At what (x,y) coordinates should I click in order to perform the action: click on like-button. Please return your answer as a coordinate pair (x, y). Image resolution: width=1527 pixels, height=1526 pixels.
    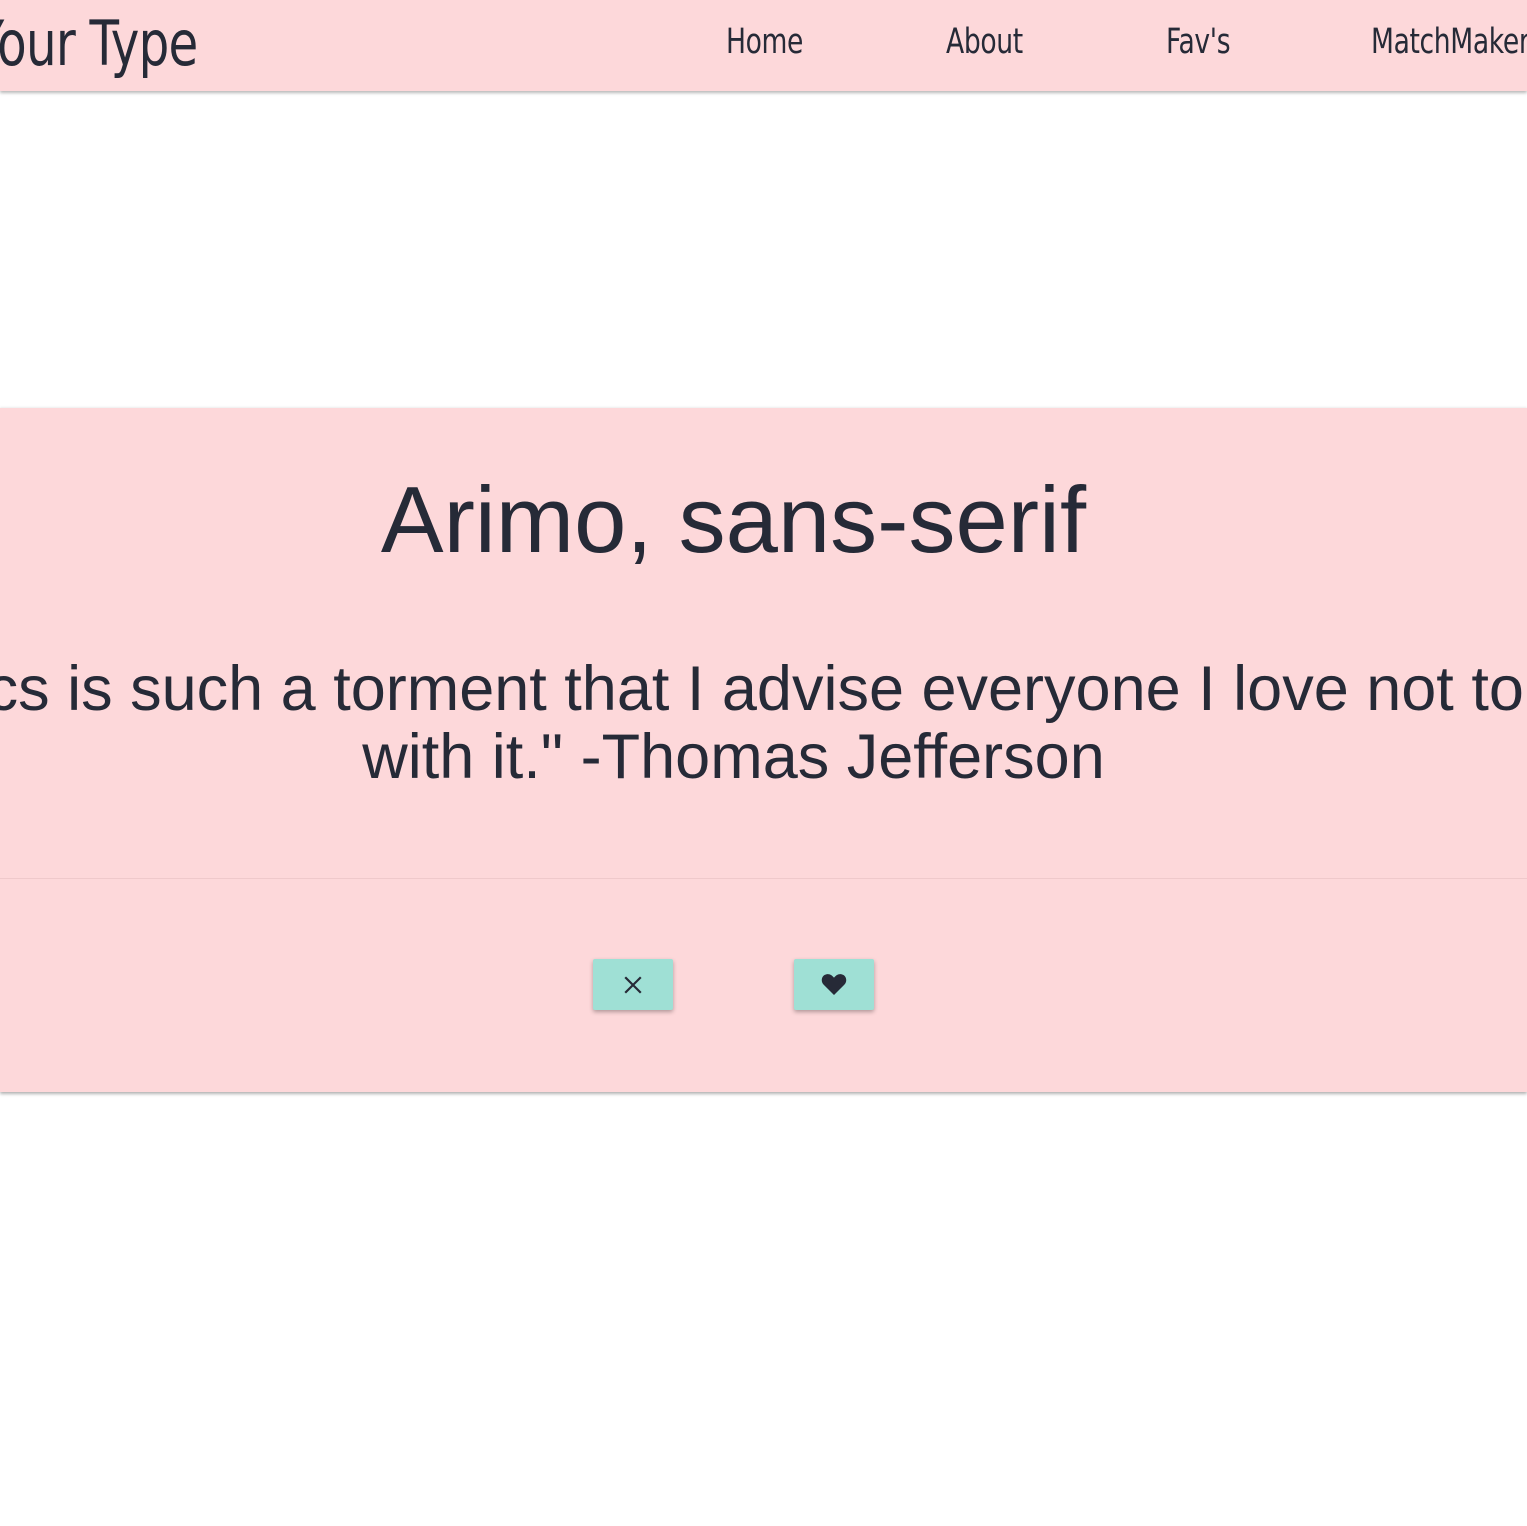
    Looking at the image, I should click on (834, 984).